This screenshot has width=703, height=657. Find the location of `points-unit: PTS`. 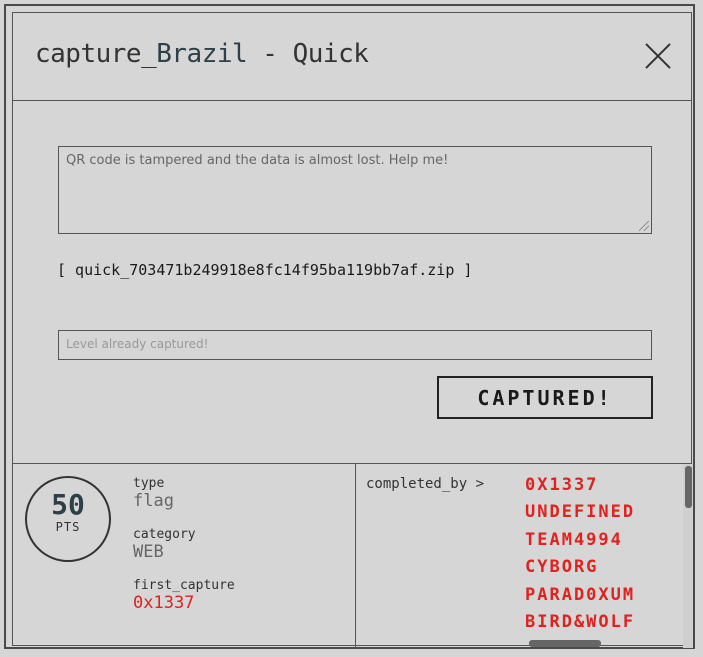

points-unit: PTS is located at coordinates (68, 527).